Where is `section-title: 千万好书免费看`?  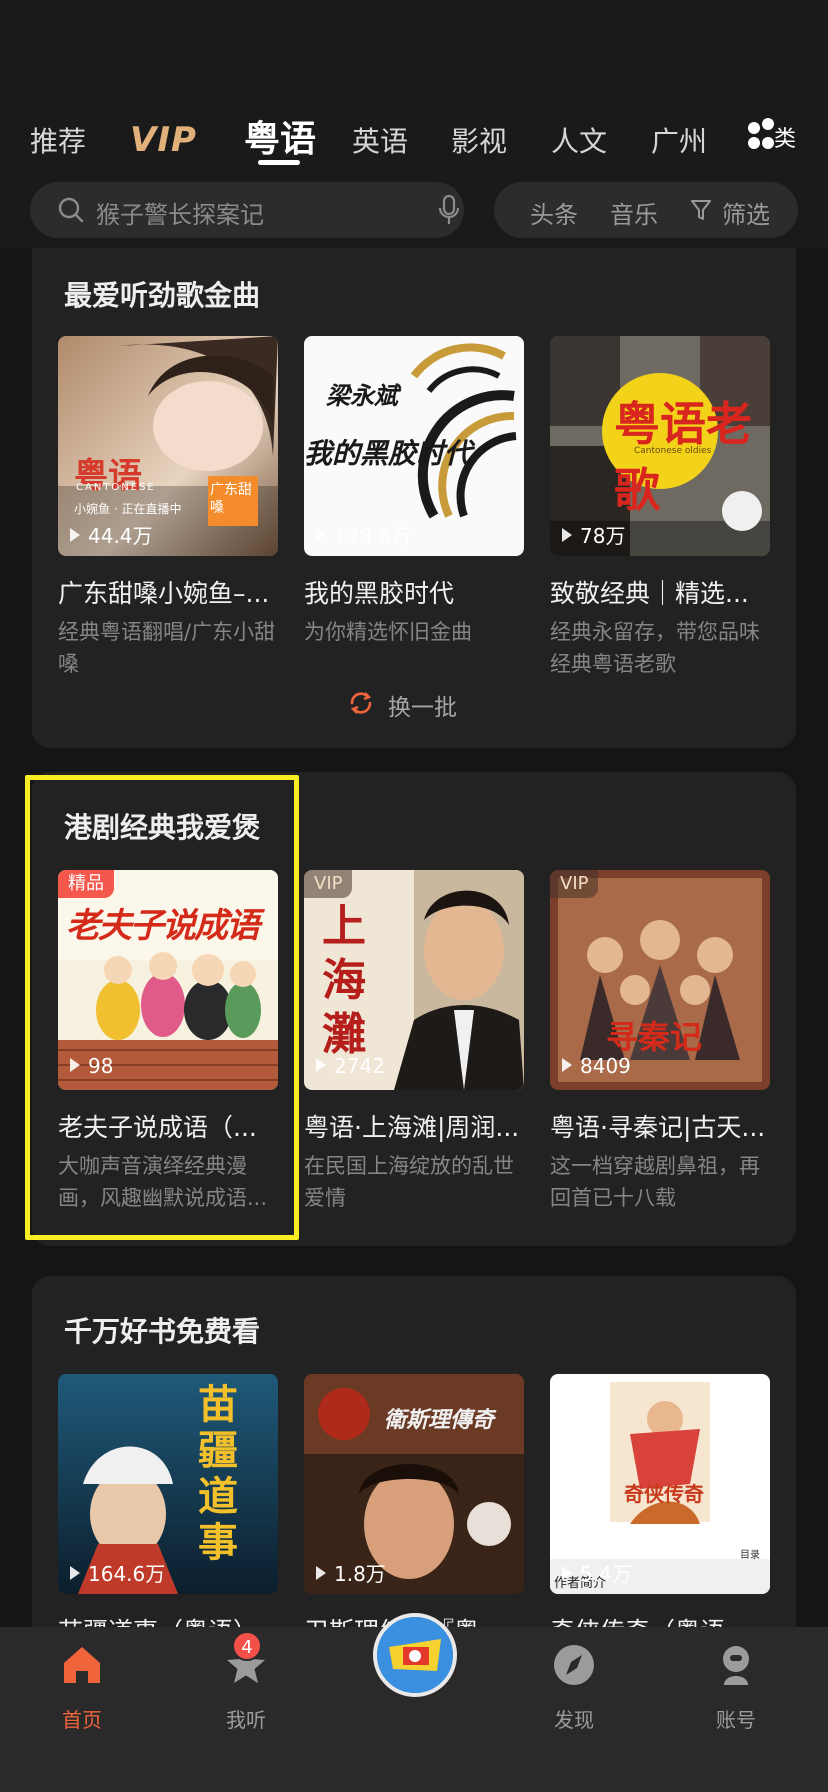
section-title: 千万好书免费看 is located at coordinates (162, 1331).